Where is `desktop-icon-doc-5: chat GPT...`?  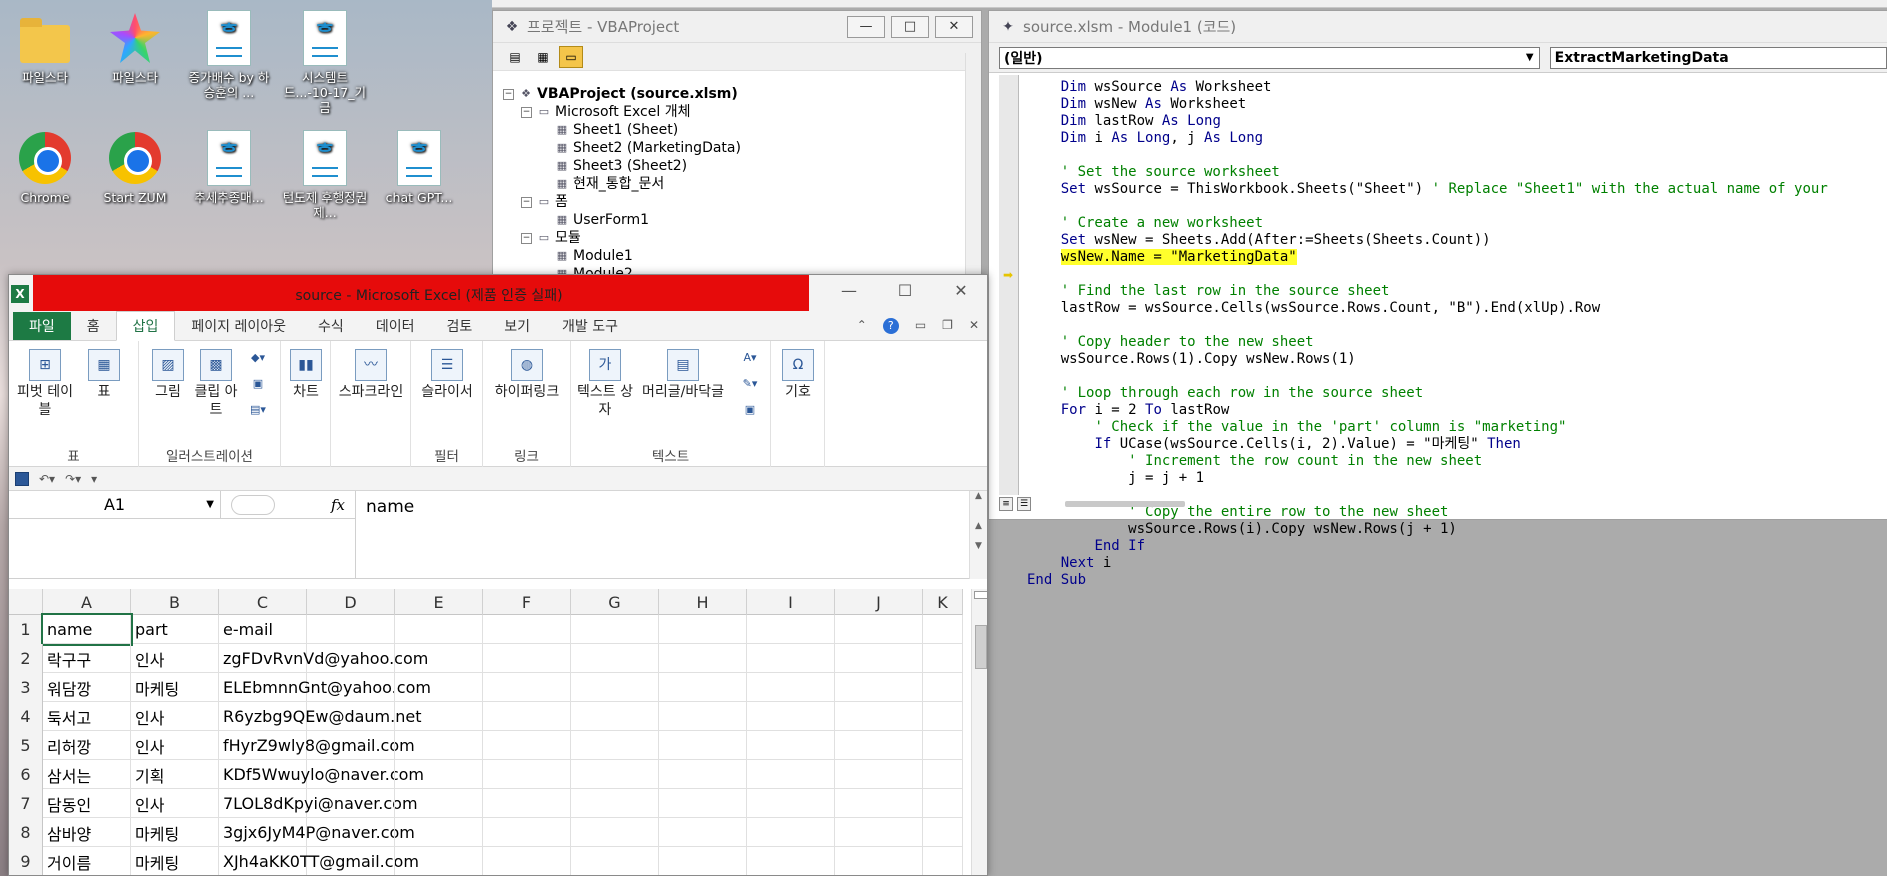
desktop-icon-doc-5: chat GPT... is located at coordinates (419, 167).